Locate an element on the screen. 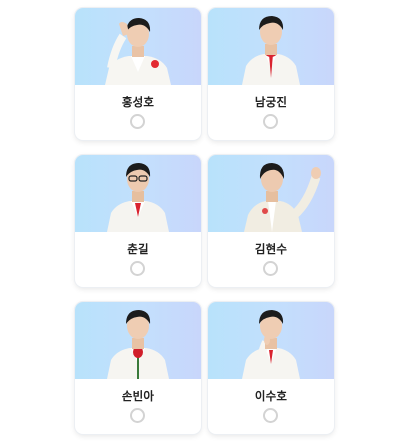 This screenshot has height=445, width=412. candidate-name: 손빈아 is located at coordinates (138, 396).